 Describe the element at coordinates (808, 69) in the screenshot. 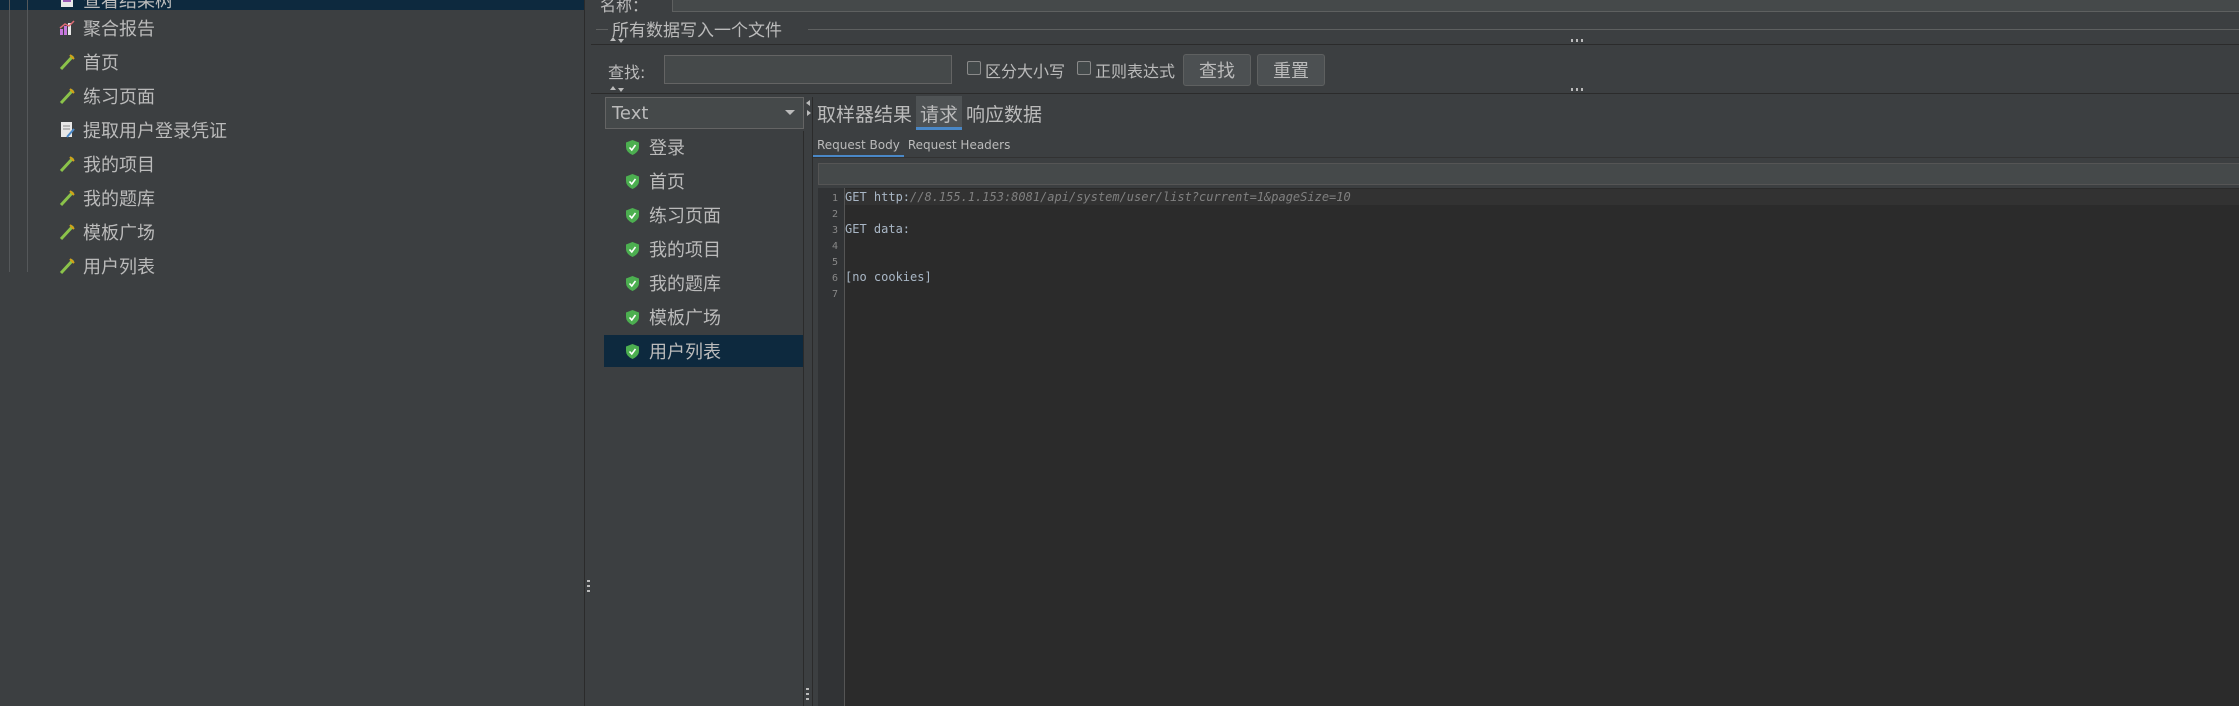

I see `search-input` at that location.